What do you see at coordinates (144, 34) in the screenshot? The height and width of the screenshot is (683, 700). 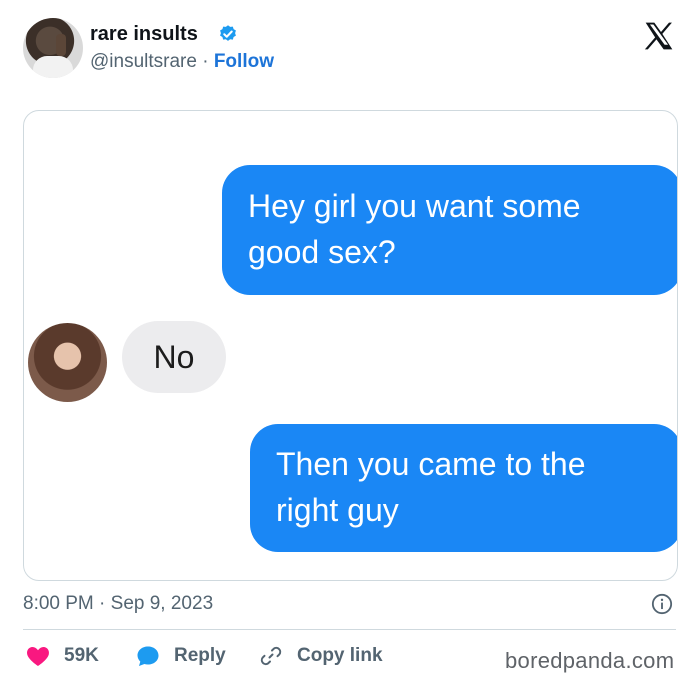 I see `author-name: rare insults` at bounding box center [144, 34].